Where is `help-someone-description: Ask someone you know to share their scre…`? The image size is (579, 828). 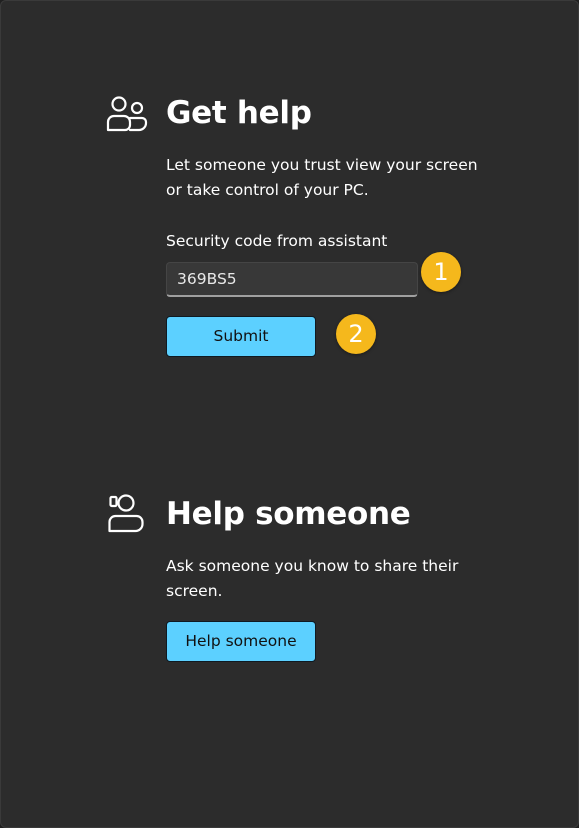
help-someone-description: Ask someone you know to share their scre… is located at coordinates (312, 579).